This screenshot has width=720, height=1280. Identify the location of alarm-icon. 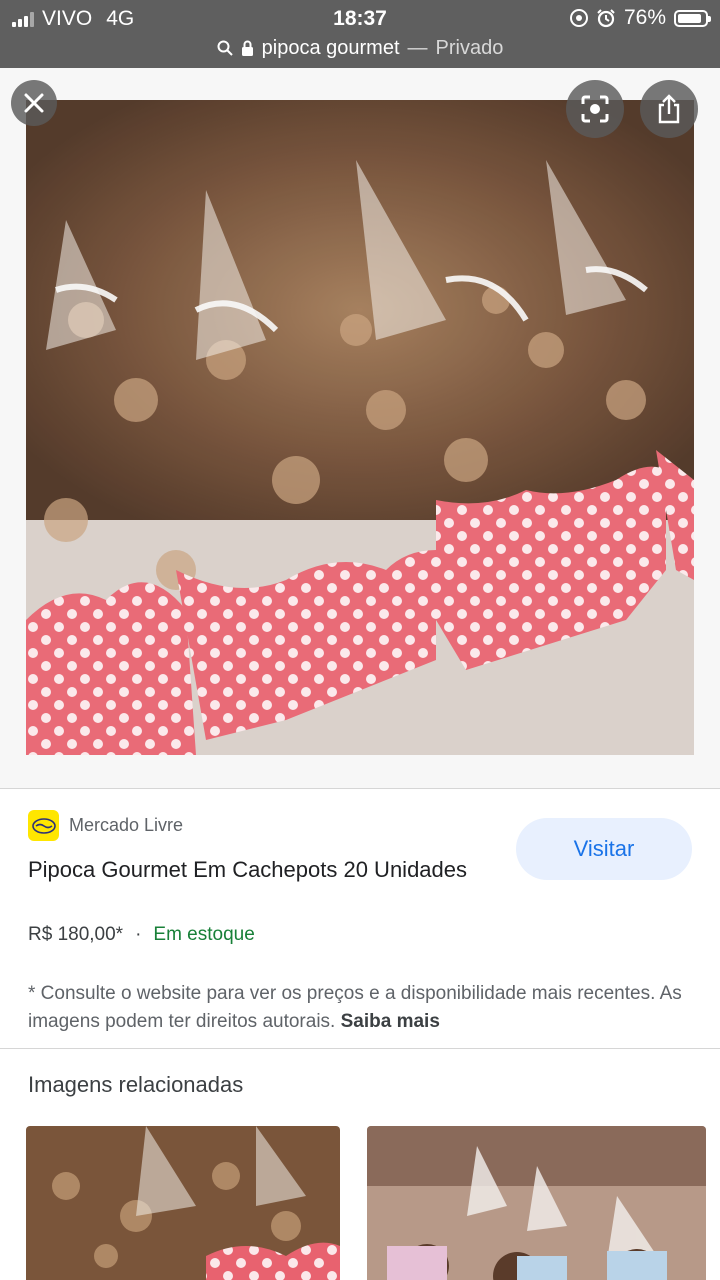
(606, 18).